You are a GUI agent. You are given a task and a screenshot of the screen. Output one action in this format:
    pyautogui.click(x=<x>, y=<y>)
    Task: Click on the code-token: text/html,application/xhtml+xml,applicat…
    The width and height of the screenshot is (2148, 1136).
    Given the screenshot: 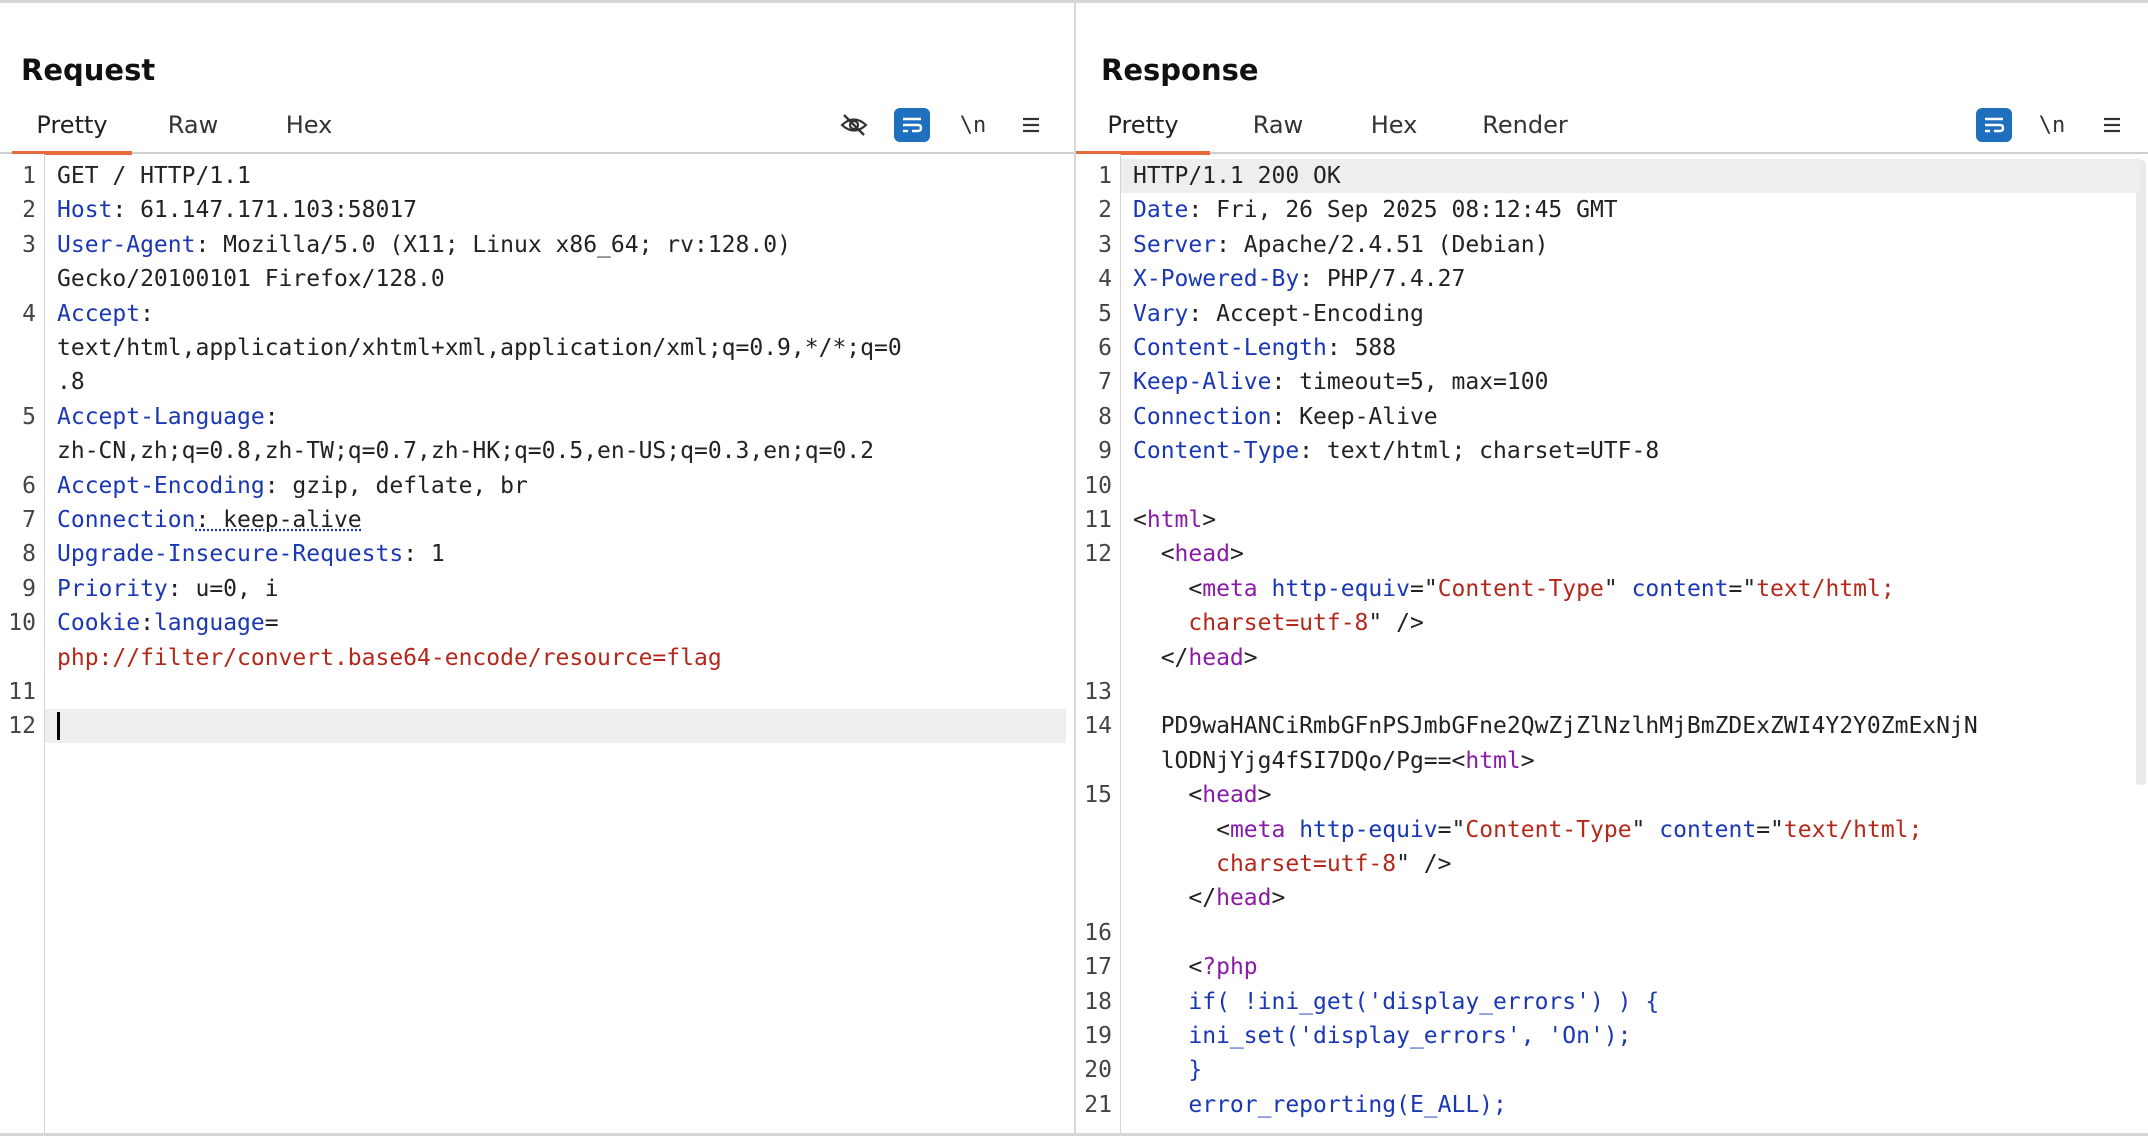 What is the action you would take?
    pyautogui.click(x=479, y=348)
    